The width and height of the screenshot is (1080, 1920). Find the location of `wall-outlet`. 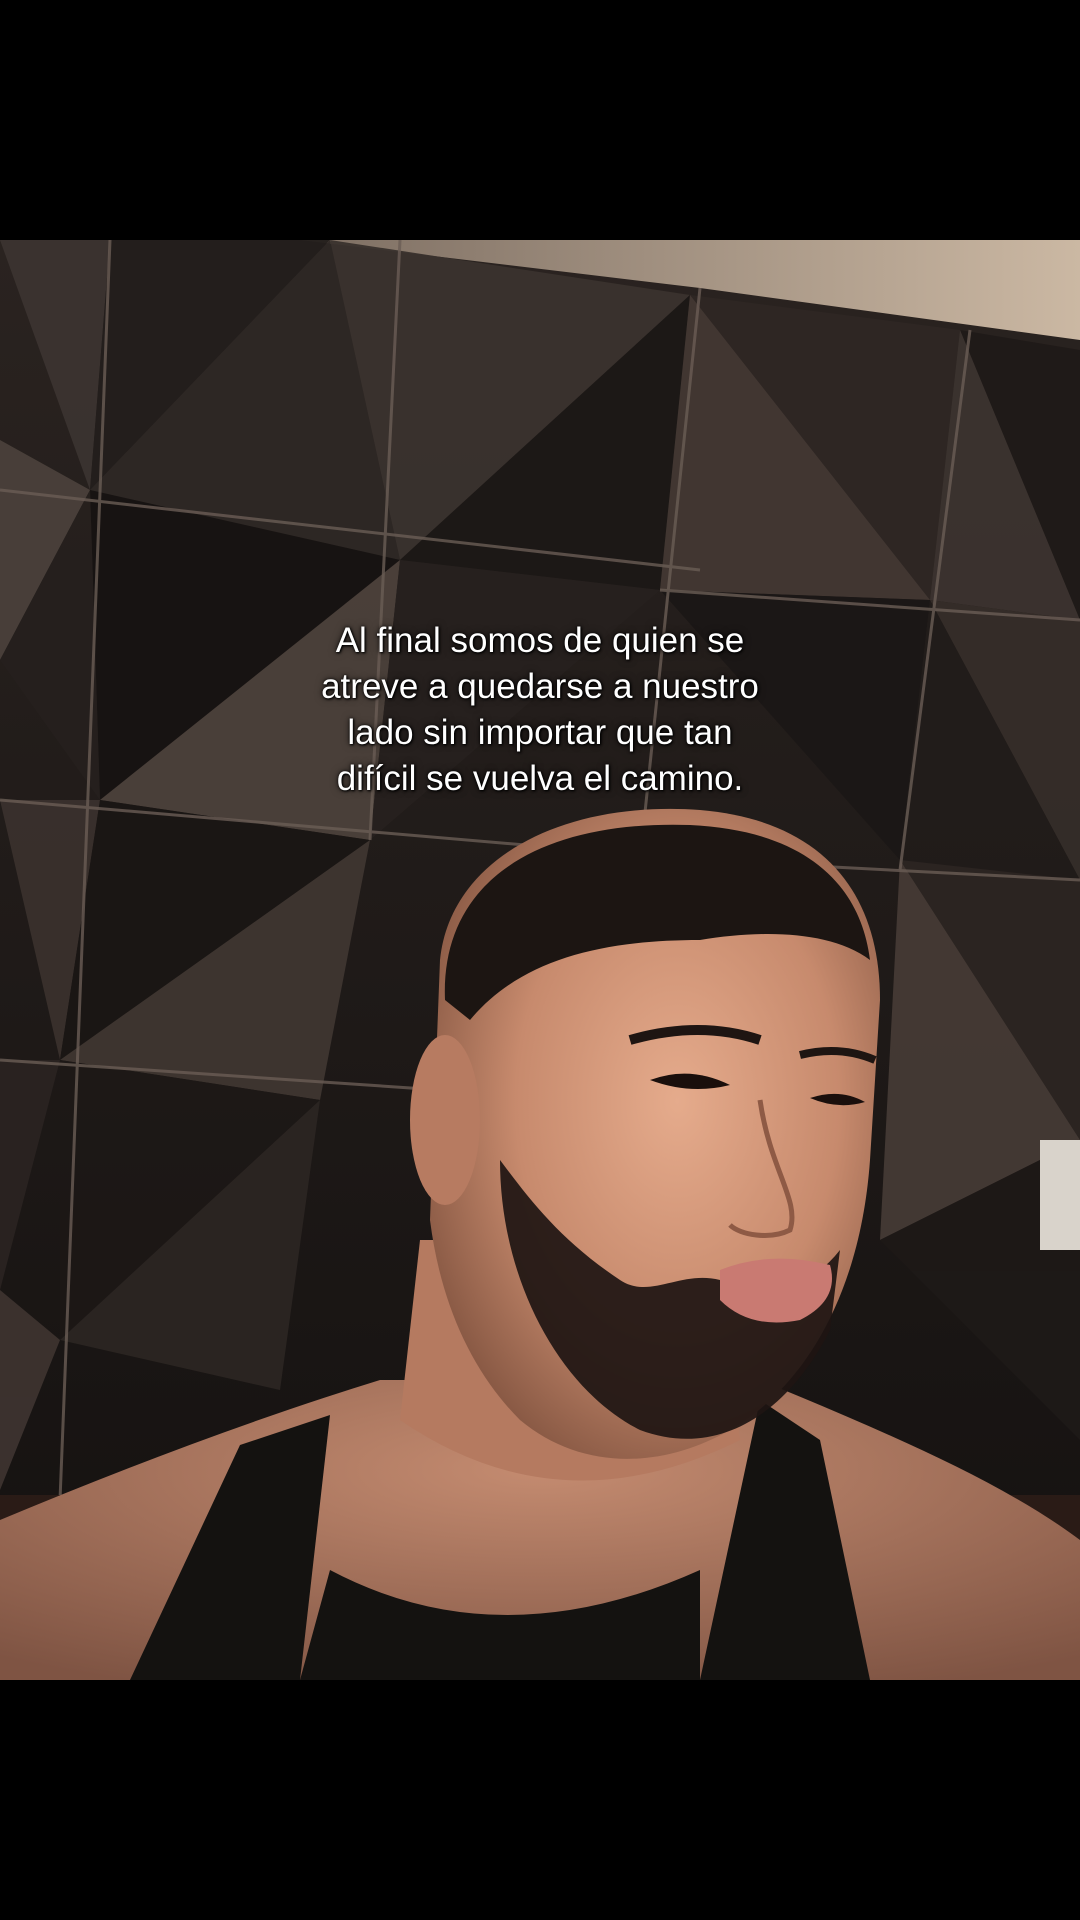

wall-outlet is located at coordinates (1060, 1195).